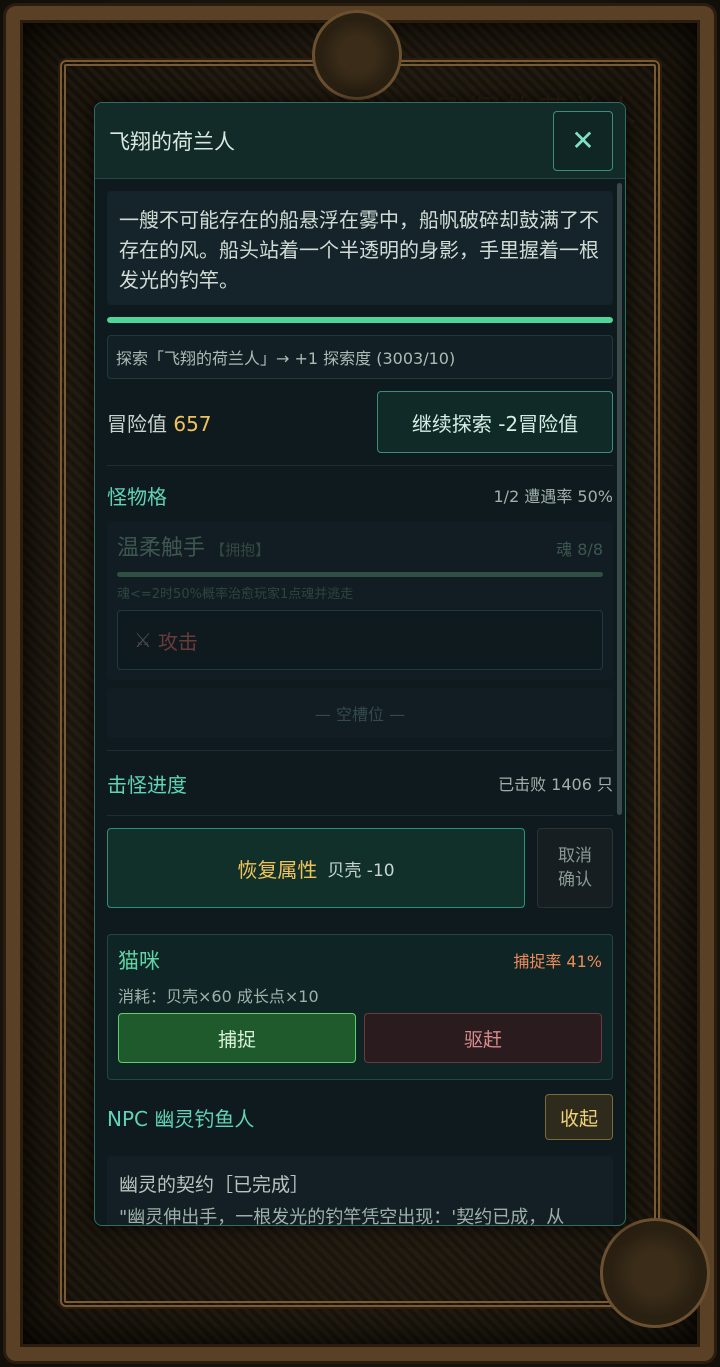 The image size is (720, 1367). What do you see at coordinates (360, 640) in the screenshot?
I see `attack-button: ⚔ 攻击` at bounding box center [360, 640].